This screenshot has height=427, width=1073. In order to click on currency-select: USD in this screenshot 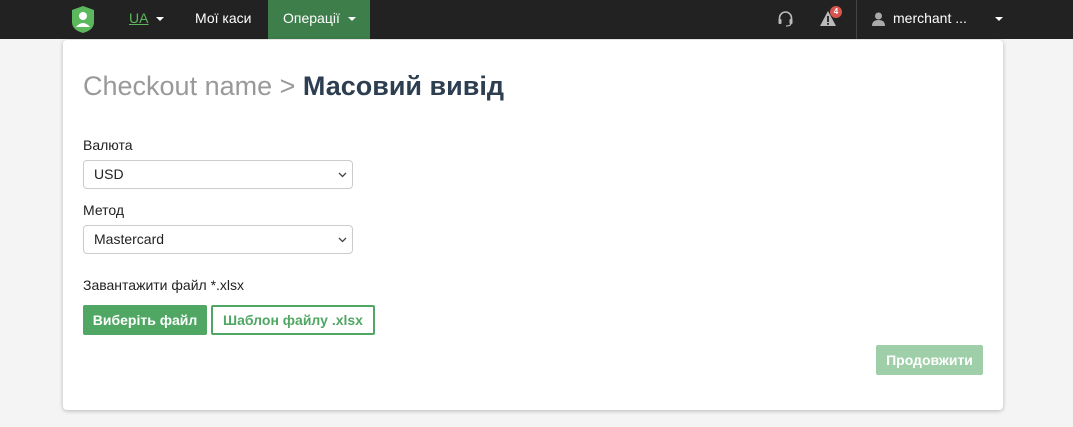, I will do `click(218, 174)`.